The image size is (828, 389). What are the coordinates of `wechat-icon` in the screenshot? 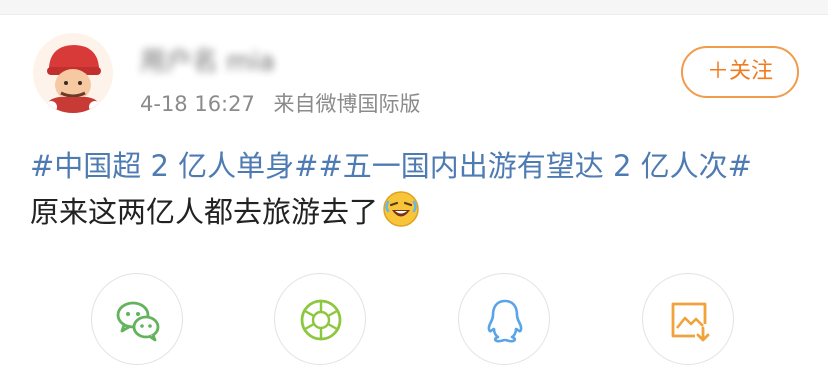 It's located at (138, 321).